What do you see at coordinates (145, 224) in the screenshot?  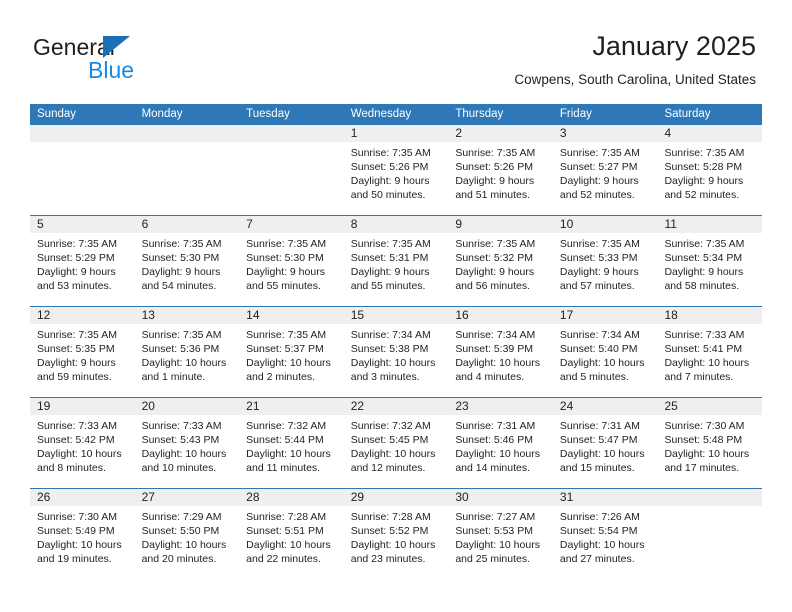 I see `day-number: 6` at bounding box center [145, 224].